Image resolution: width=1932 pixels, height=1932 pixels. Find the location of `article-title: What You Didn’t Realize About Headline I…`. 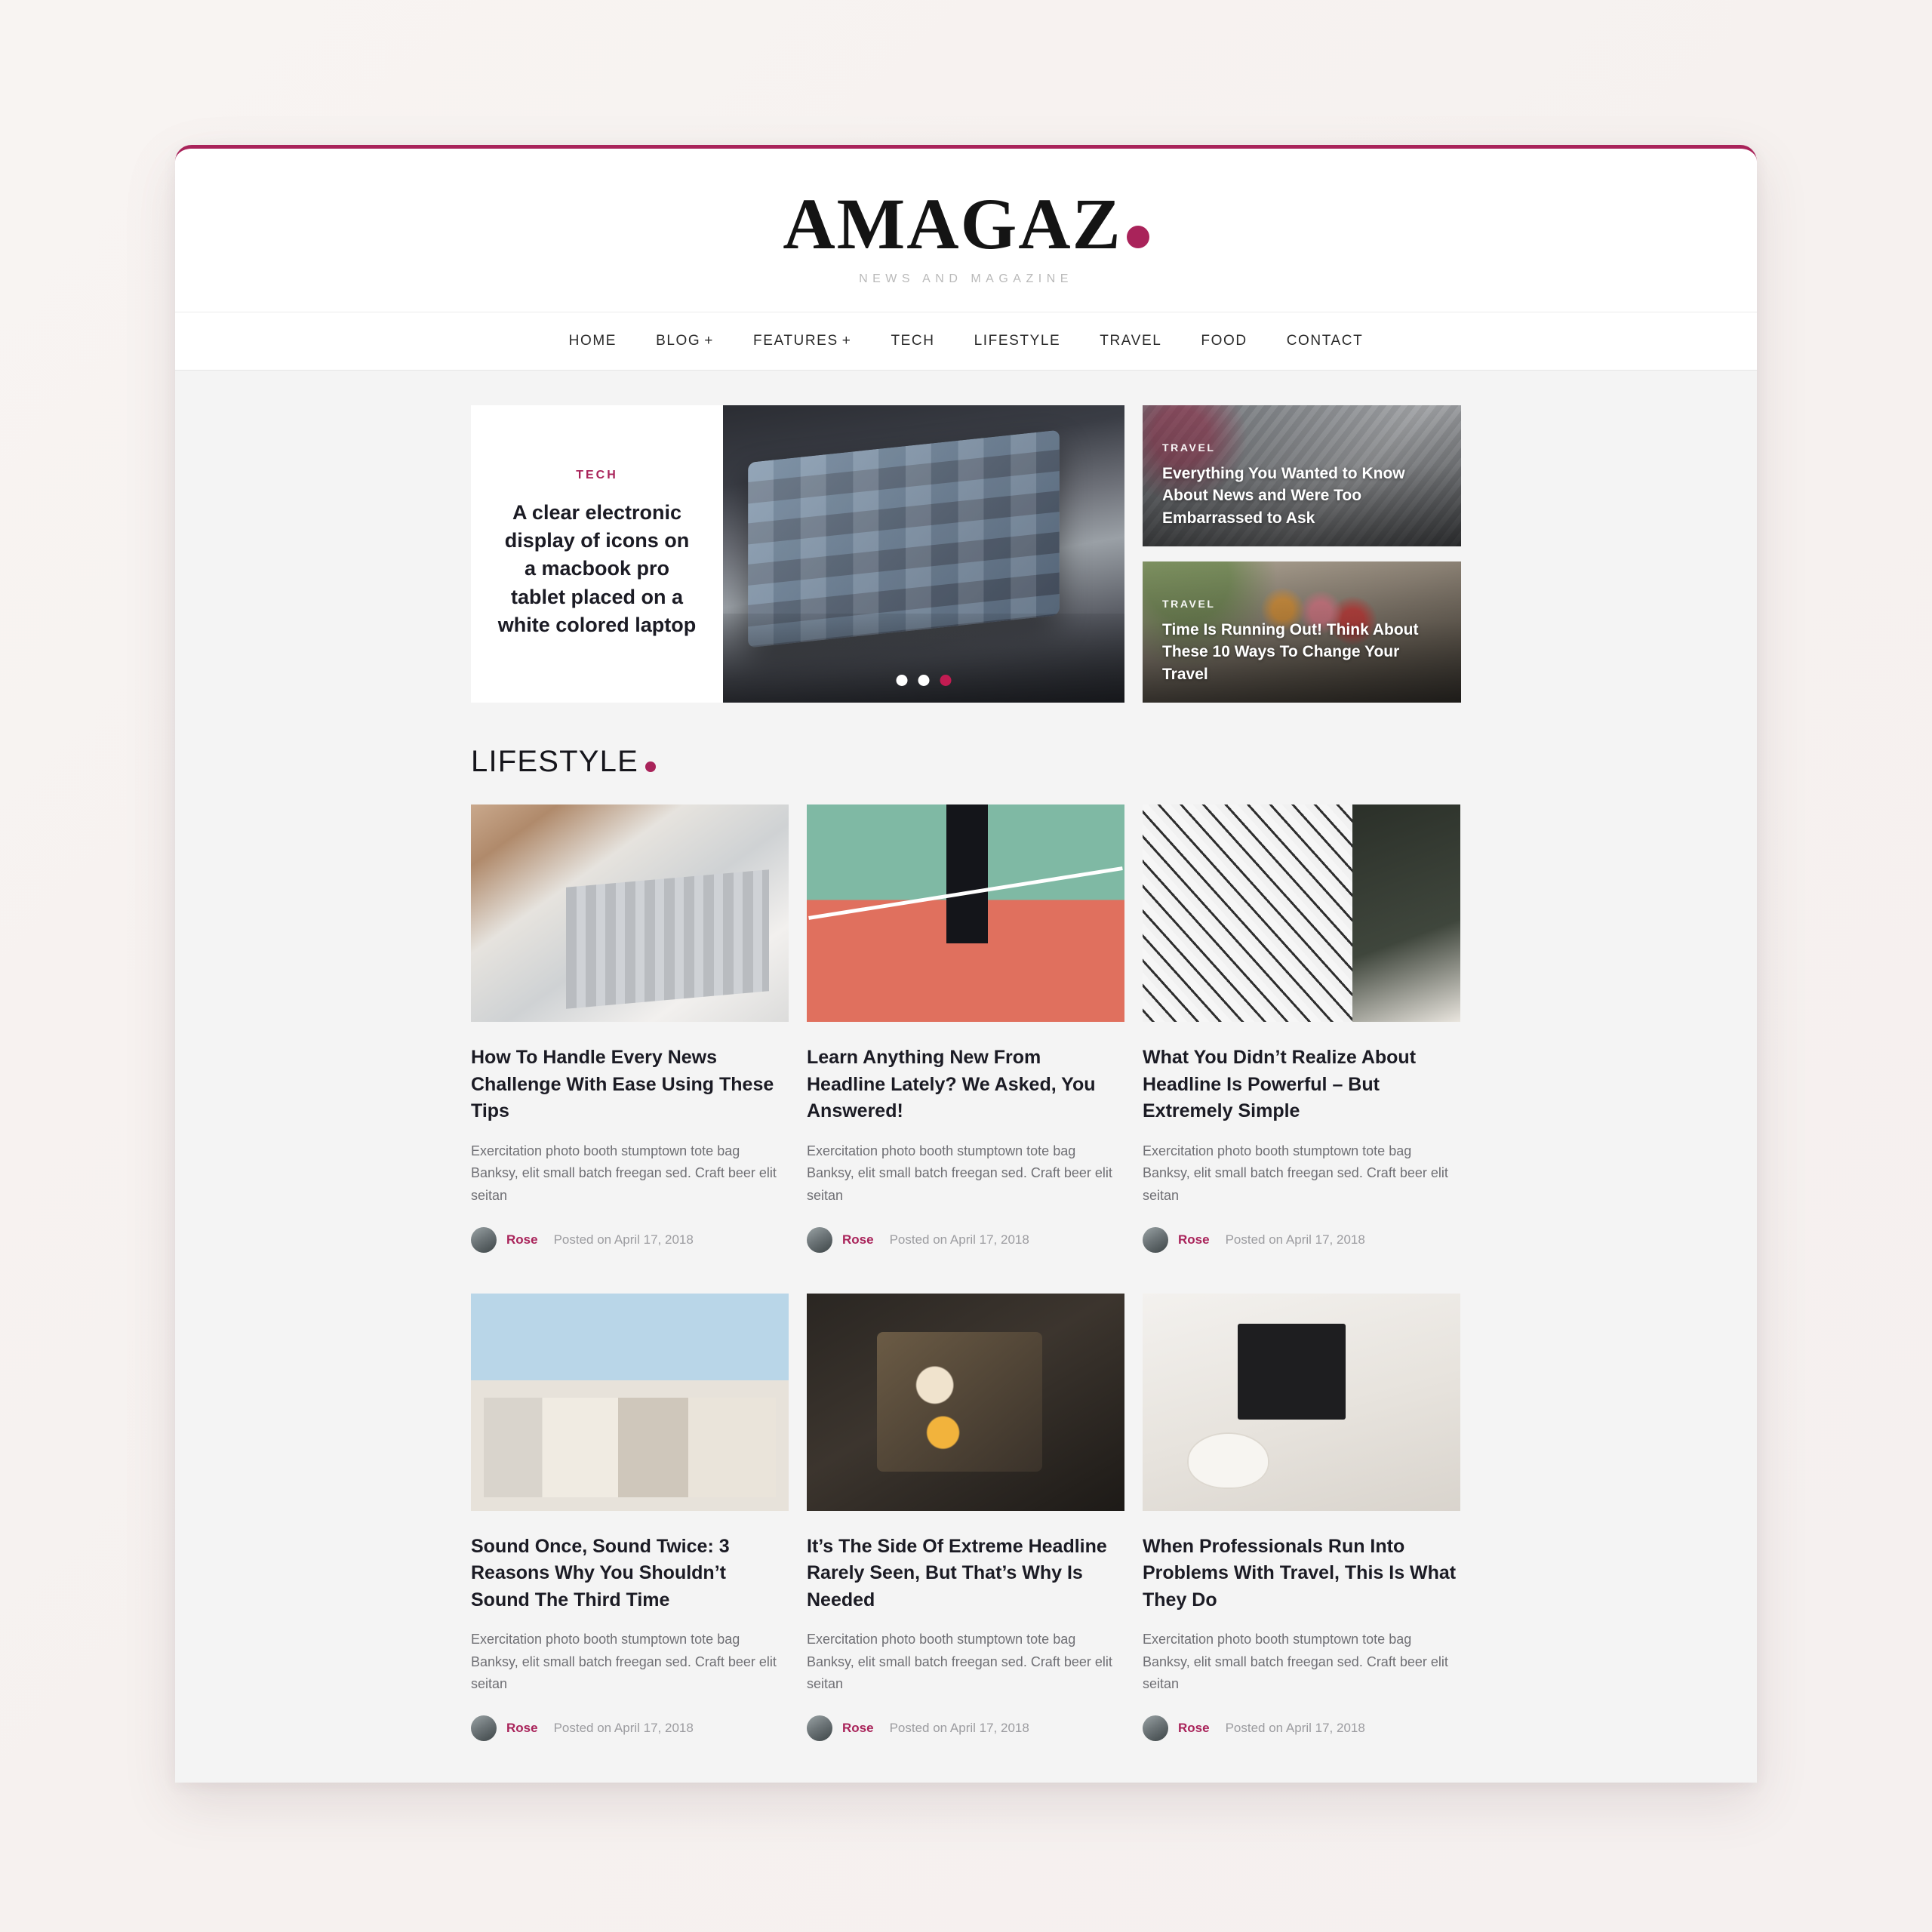

article-title: What You Didn’t Realize About Headline I… is located at coordinates (1301, 1084).